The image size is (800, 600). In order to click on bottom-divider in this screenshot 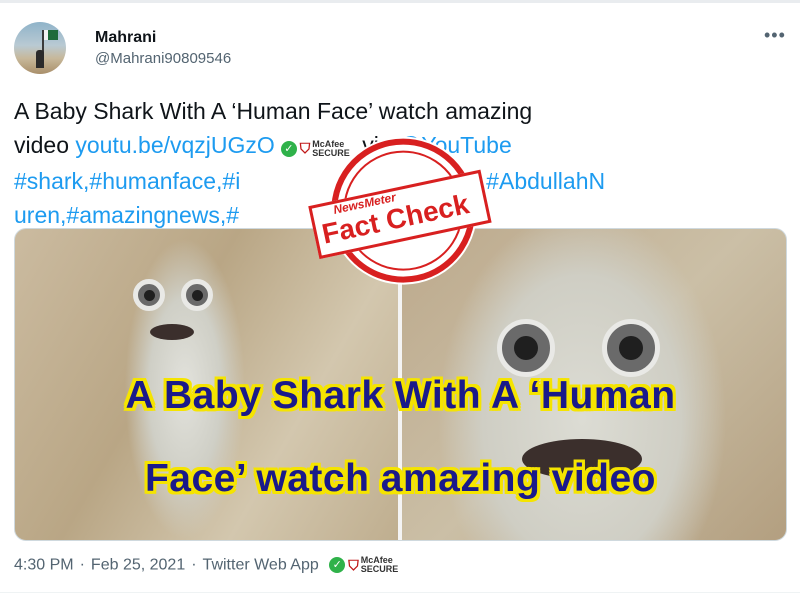, I will do `click(400, 592)`.